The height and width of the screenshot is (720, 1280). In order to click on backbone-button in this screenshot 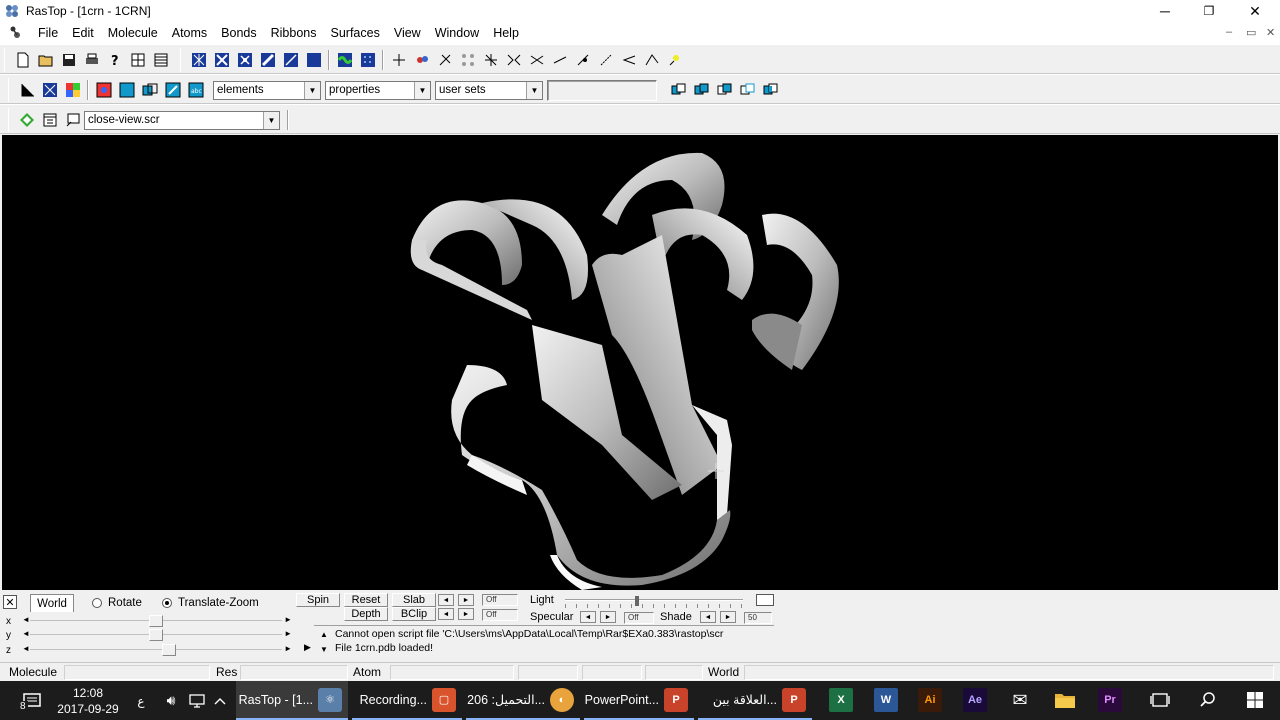, I will do `click(267, 60)`.